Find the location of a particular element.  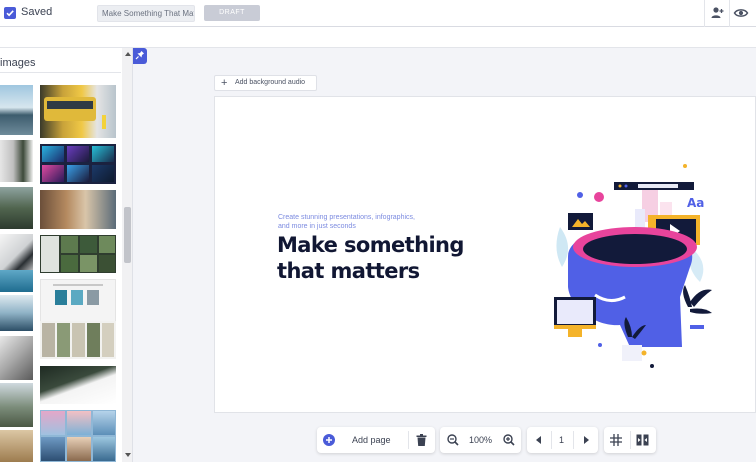

next-page-icon is located at coordinates (586, 440).